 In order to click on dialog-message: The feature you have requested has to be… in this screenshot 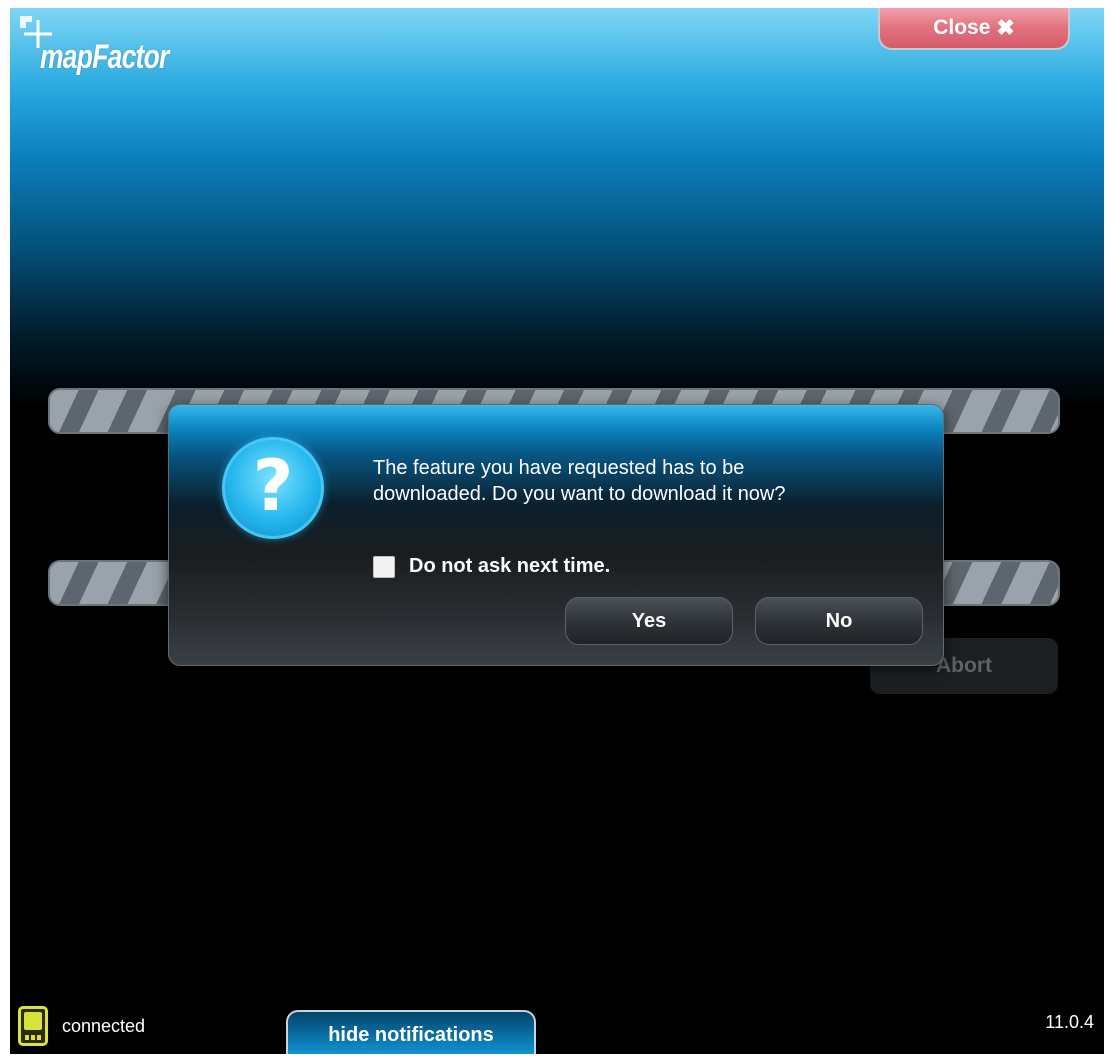, I will do `click(633, 481)`.